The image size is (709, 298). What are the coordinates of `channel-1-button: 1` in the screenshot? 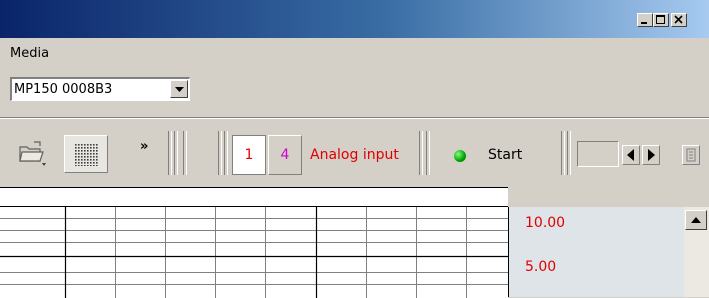 It's located at (249, 155).